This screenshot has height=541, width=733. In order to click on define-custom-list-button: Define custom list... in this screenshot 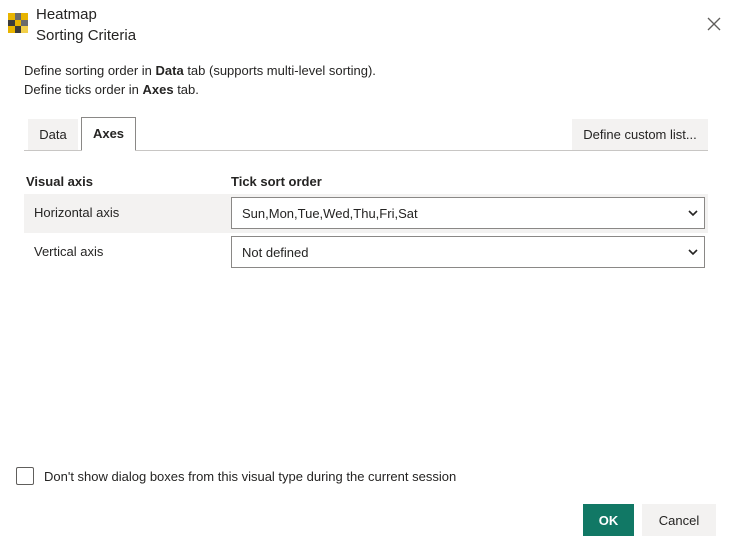, I will do `click(640, 134)`.